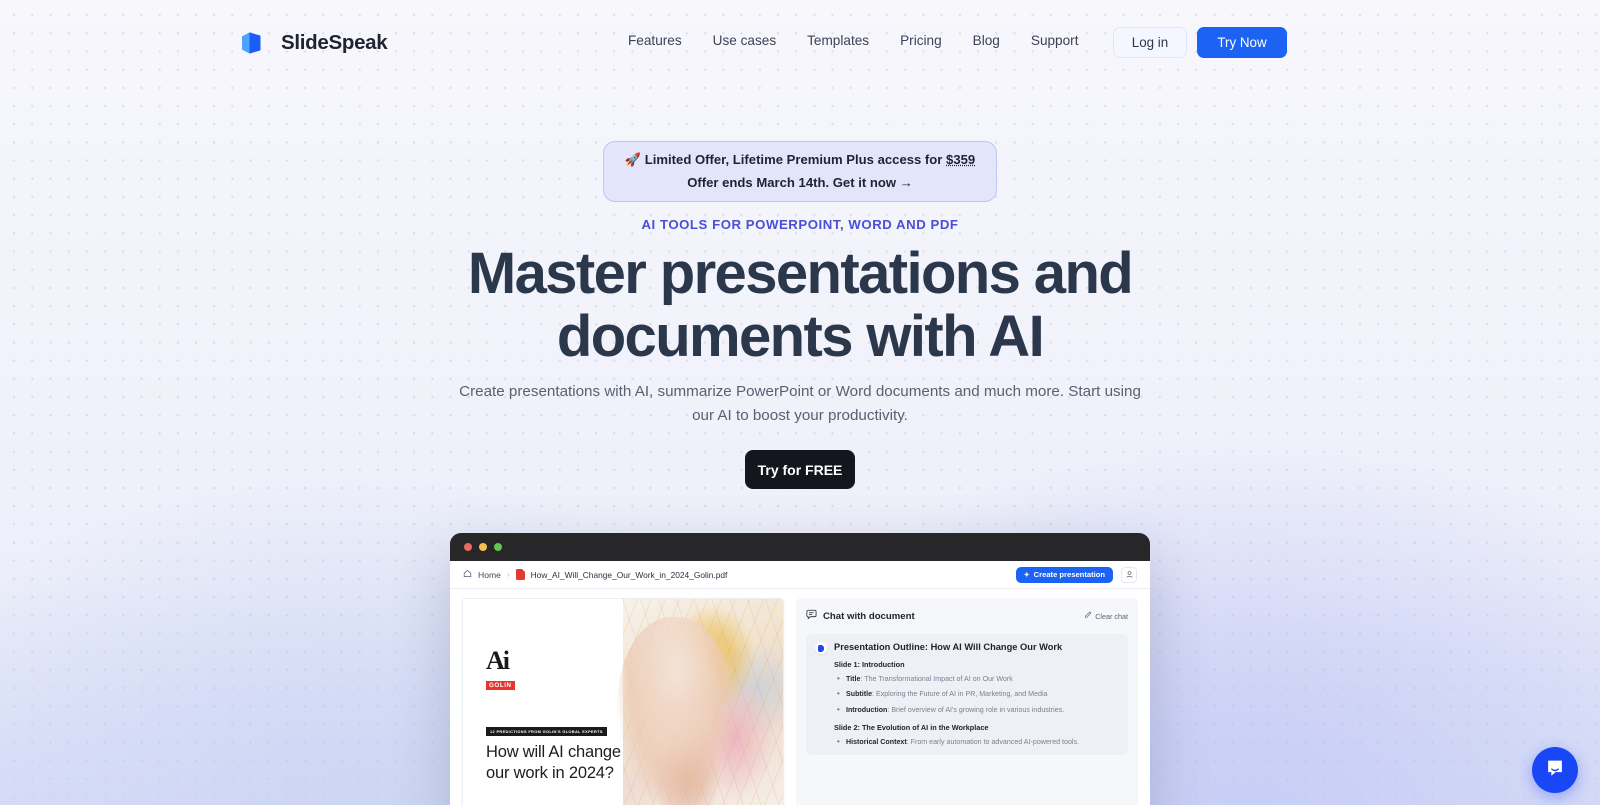 The width and height of the screenshot is (1600, 805). I want to click on message-square-icon, so click(1555, 770).